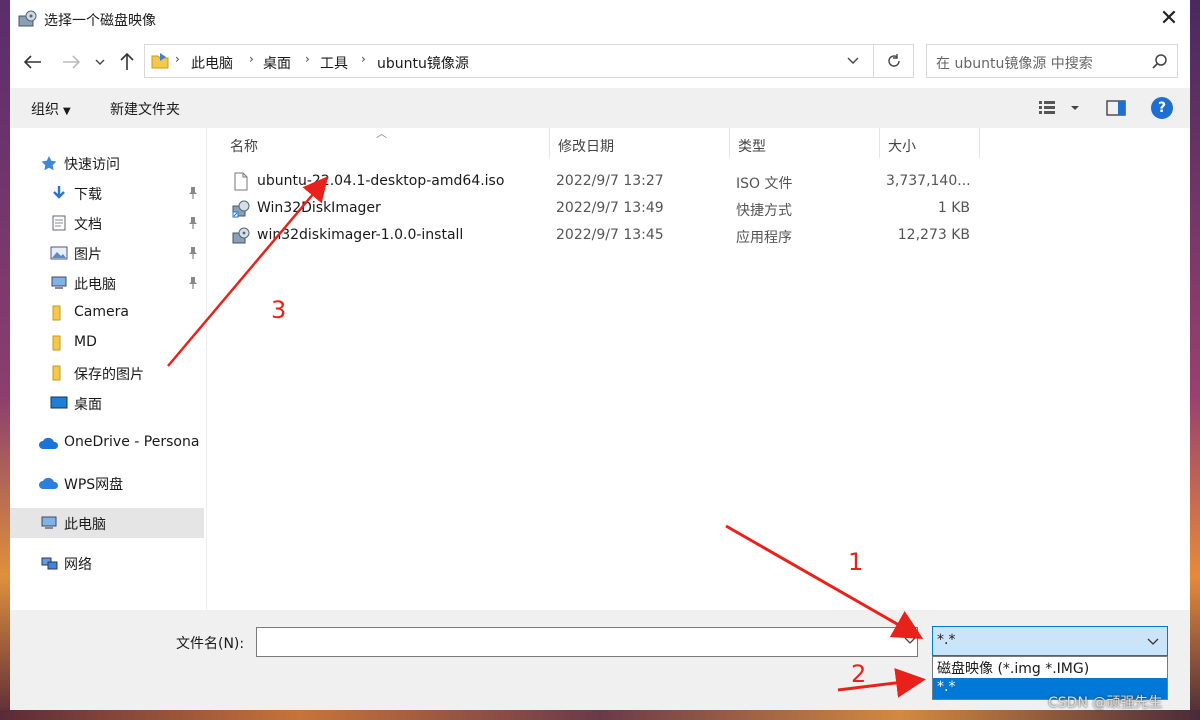  I want to click on up-button, so click(127, 62).